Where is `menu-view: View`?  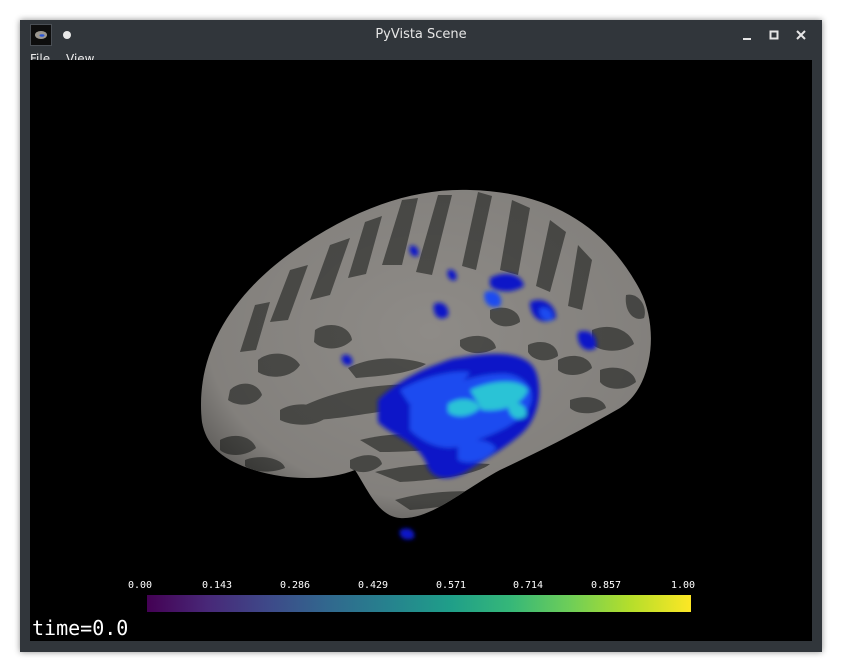
menu-view: View is located at coordinates (80, 56).